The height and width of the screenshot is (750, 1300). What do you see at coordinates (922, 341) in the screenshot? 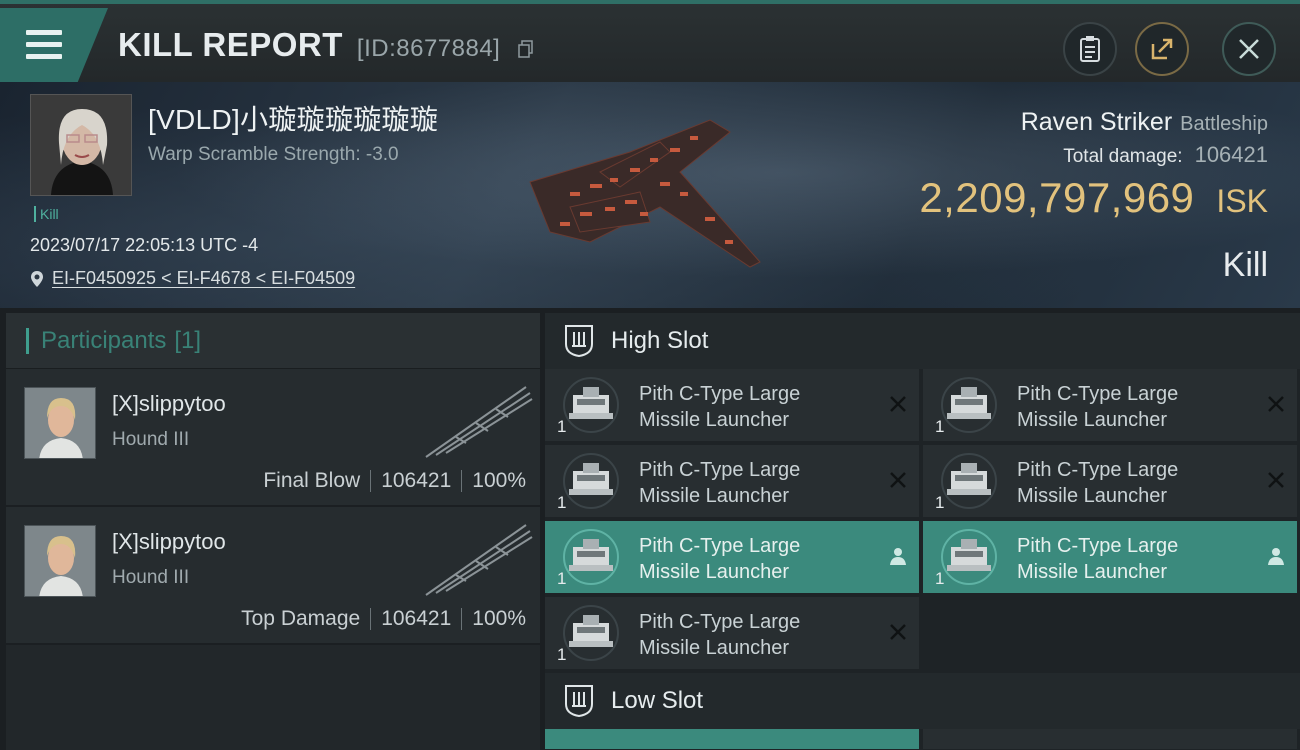
I see `high-slot-header: High Slot` at bounding box center [922, 341].